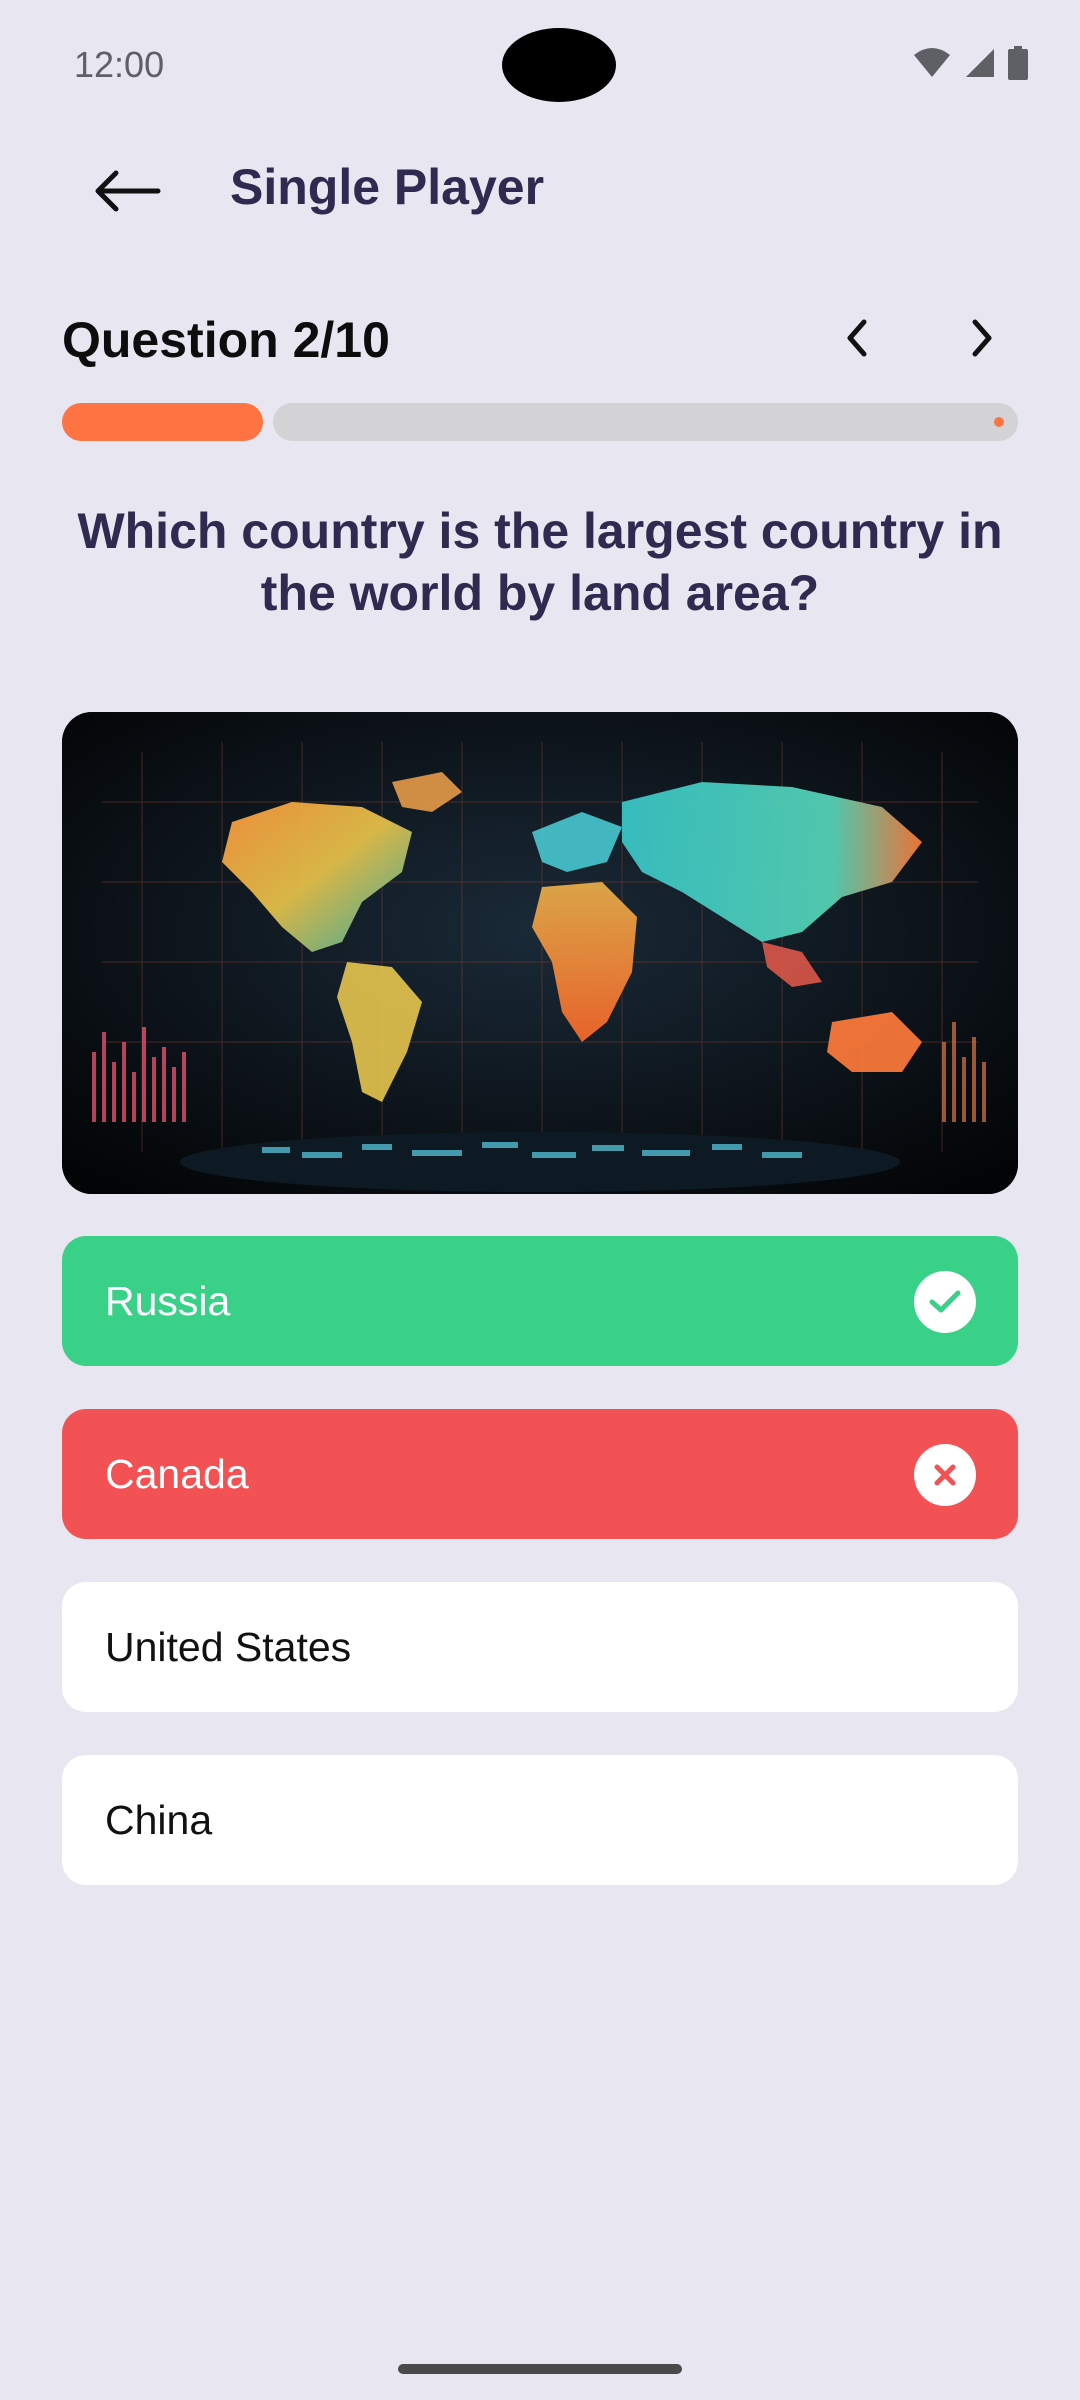 Image resolution: width=1080 pixels, height=2400 pixels. What do you see at coordinates (540, 341) in the screenshot?
I see `question-header: Question 2/10` at bounding box center [540, 341].